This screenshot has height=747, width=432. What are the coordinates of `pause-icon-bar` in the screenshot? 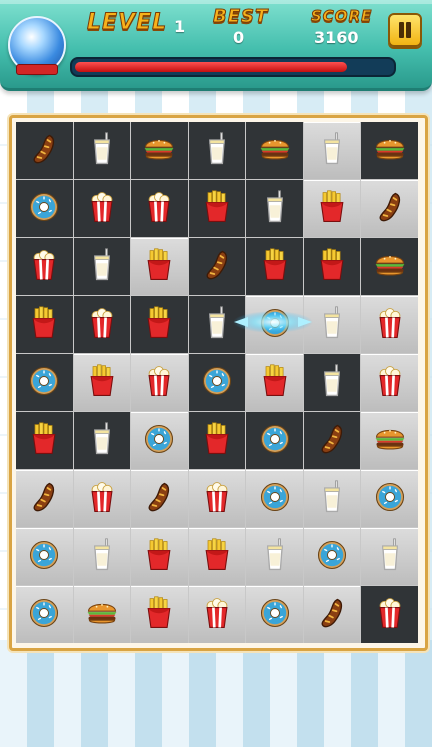 It's located at (408, 30).